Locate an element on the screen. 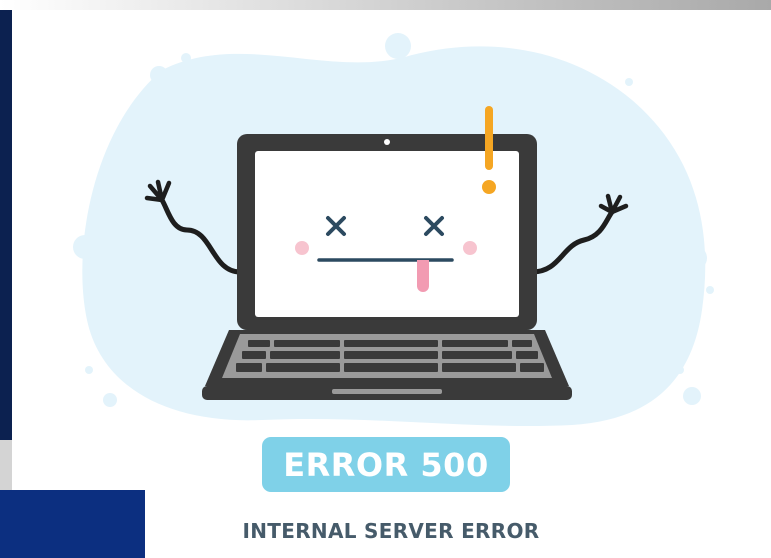 The image size is (771, 558). background-navy-panel-overlay is located at coordinates (78, 524).